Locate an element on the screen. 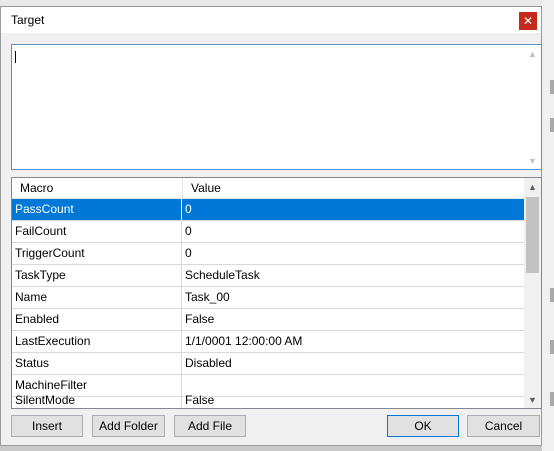 Image resolution: width=554 pixels, height=451 pixels. cancel-button: Cancel is located at coordinates (503, 426).